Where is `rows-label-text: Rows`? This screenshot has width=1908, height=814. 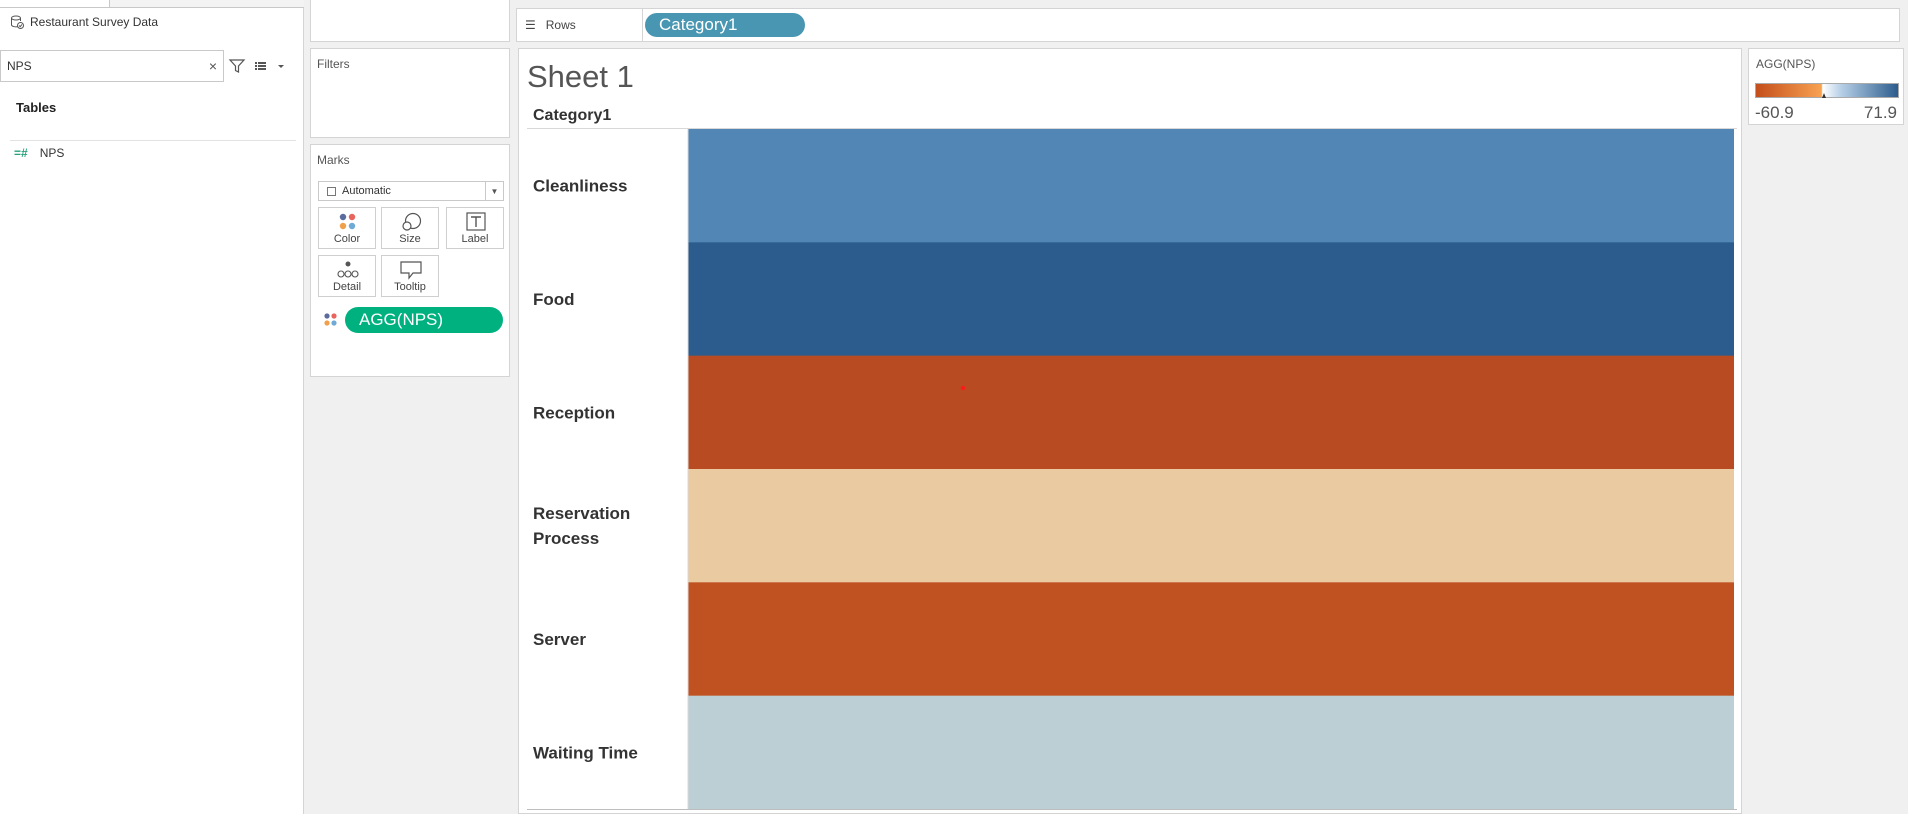
rows-label-text: Rows is located at coordinates (560, 25).